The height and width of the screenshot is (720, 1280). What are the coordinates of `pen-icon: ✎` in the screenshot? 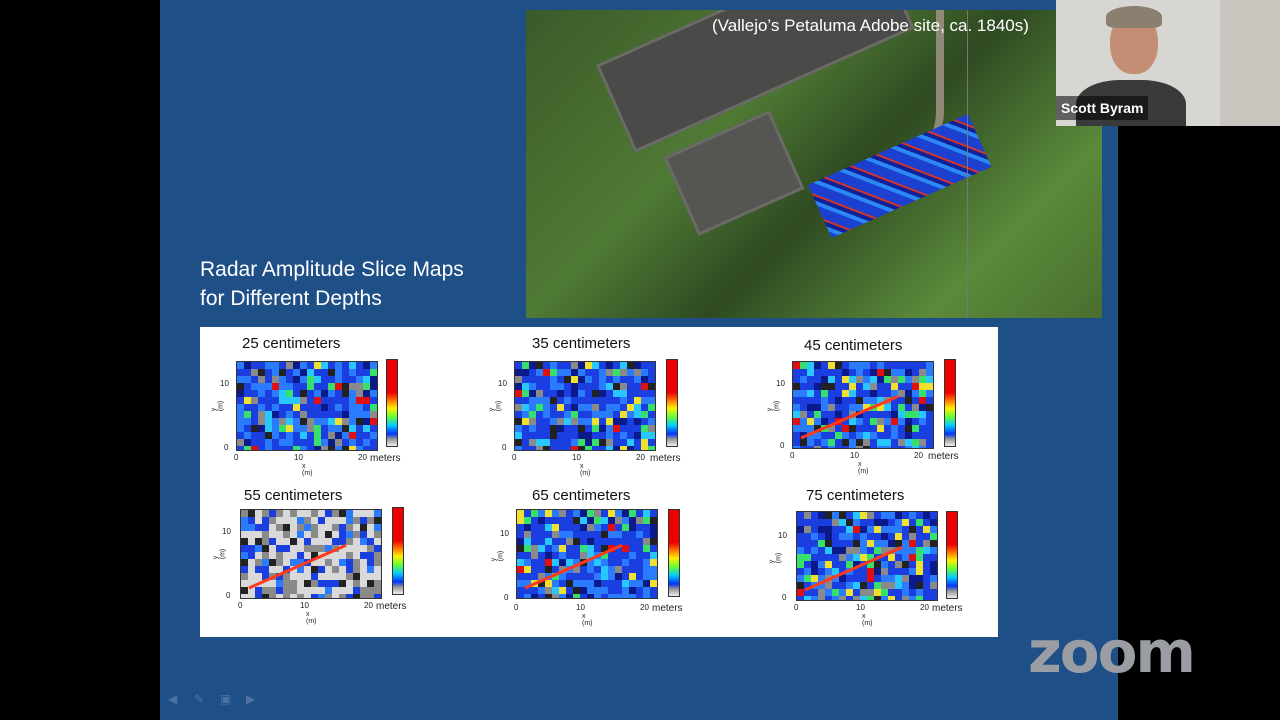 It's located at (202, 699).